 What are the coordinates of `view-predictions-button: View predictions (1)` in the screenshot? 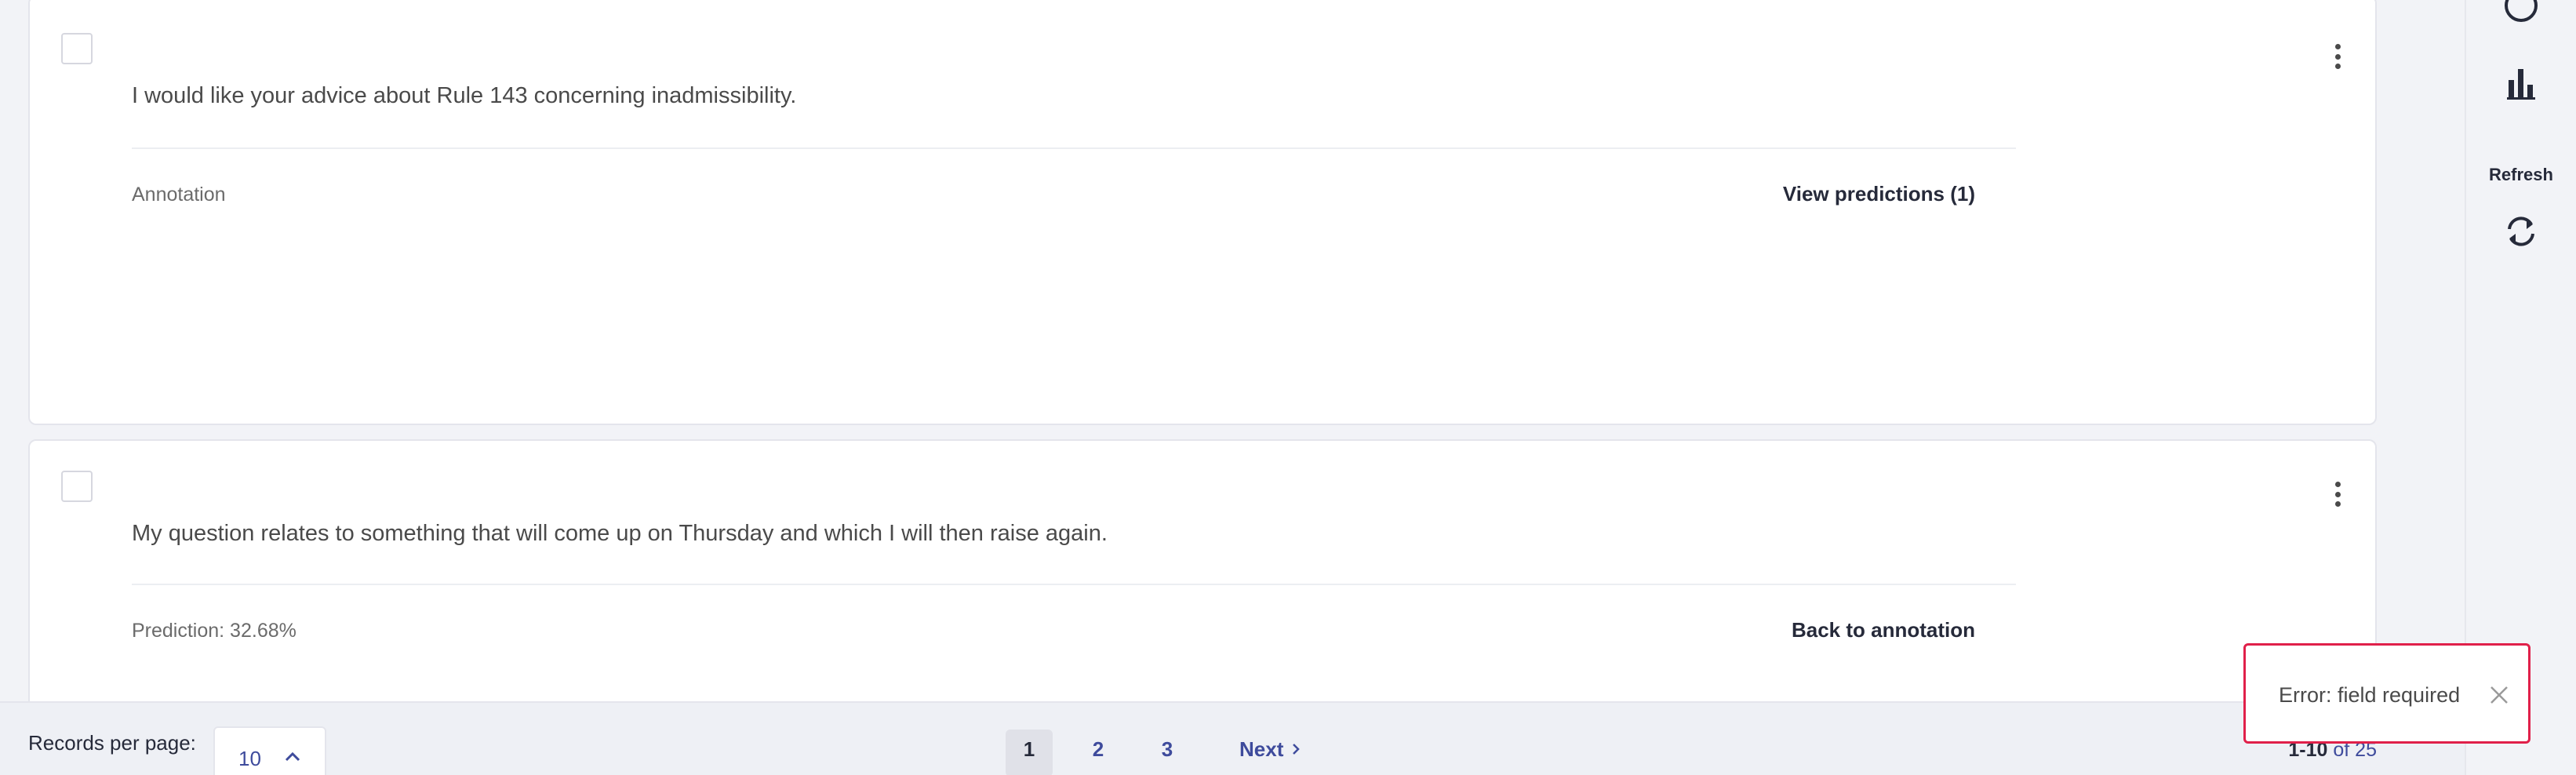 It's located at (1879, 194).